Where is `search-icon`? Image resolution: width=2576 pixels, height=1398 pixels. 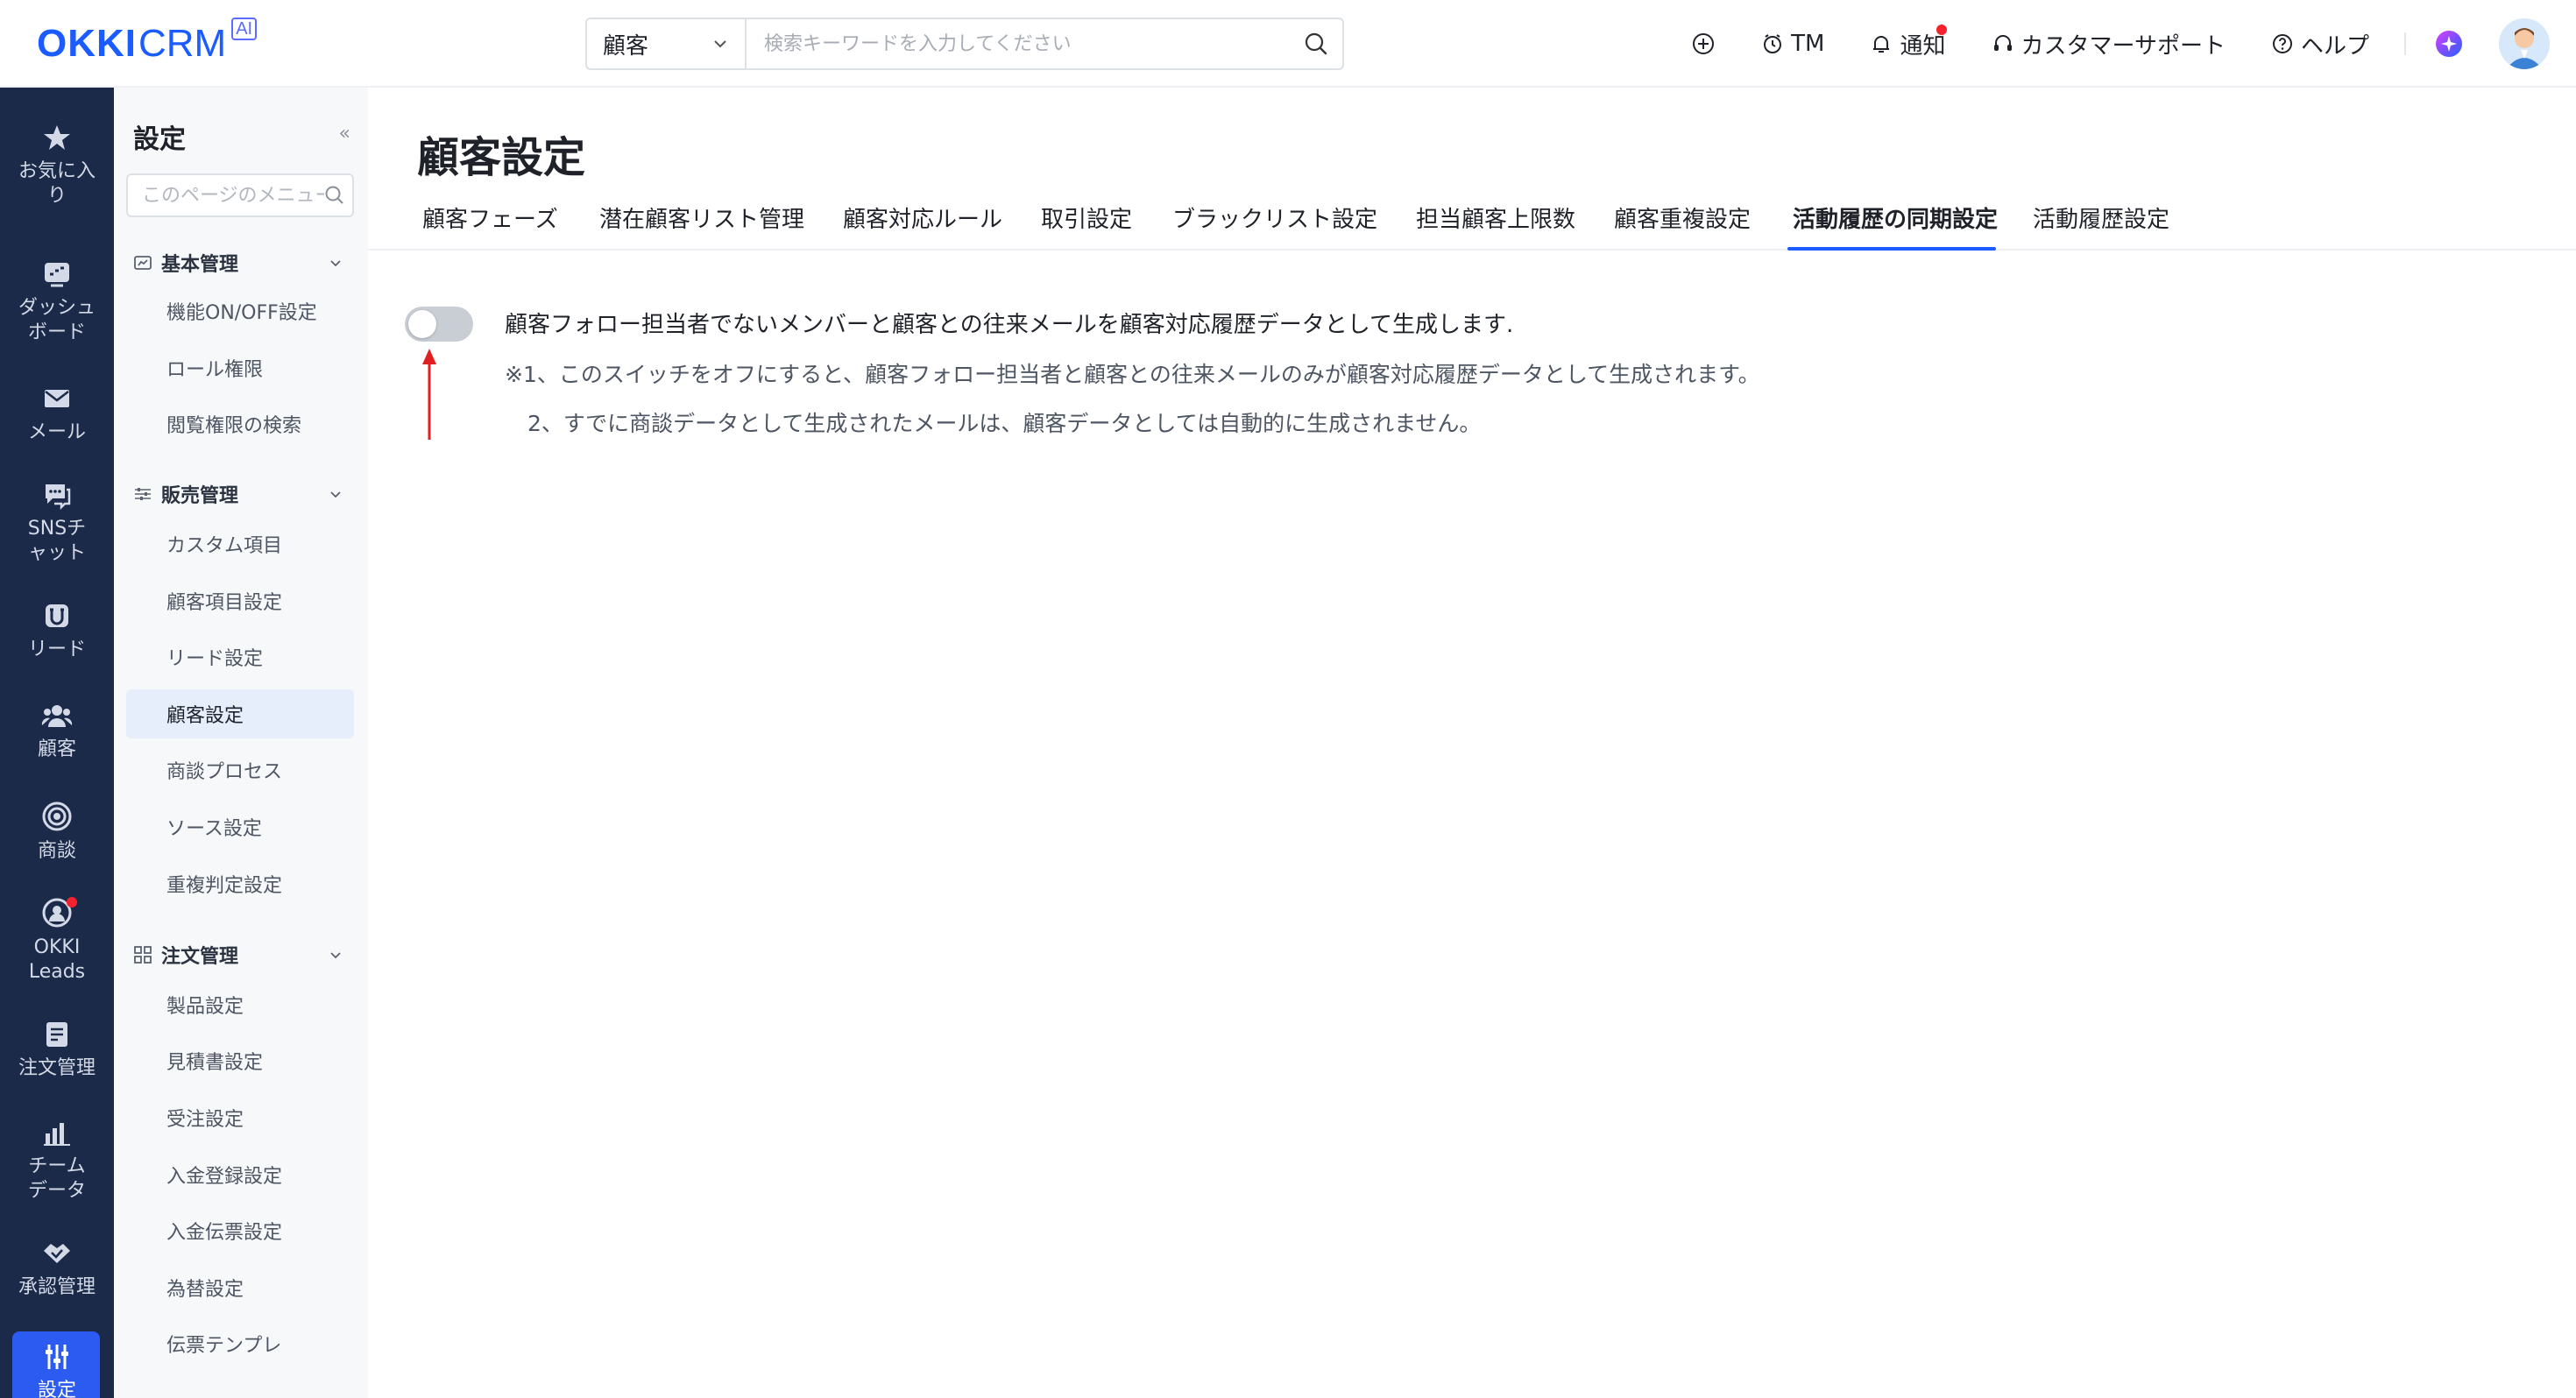 search-icon is located at coordinates (1316, 43).